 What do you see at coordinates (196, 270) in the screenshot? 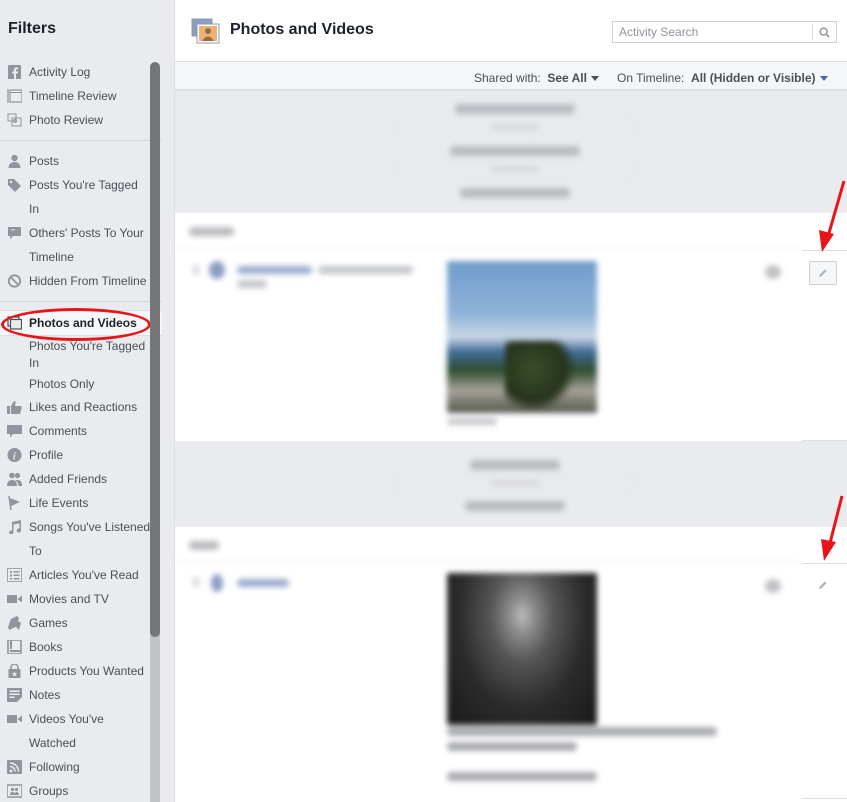
I see `row-marker` at bounding box center [196, 270].